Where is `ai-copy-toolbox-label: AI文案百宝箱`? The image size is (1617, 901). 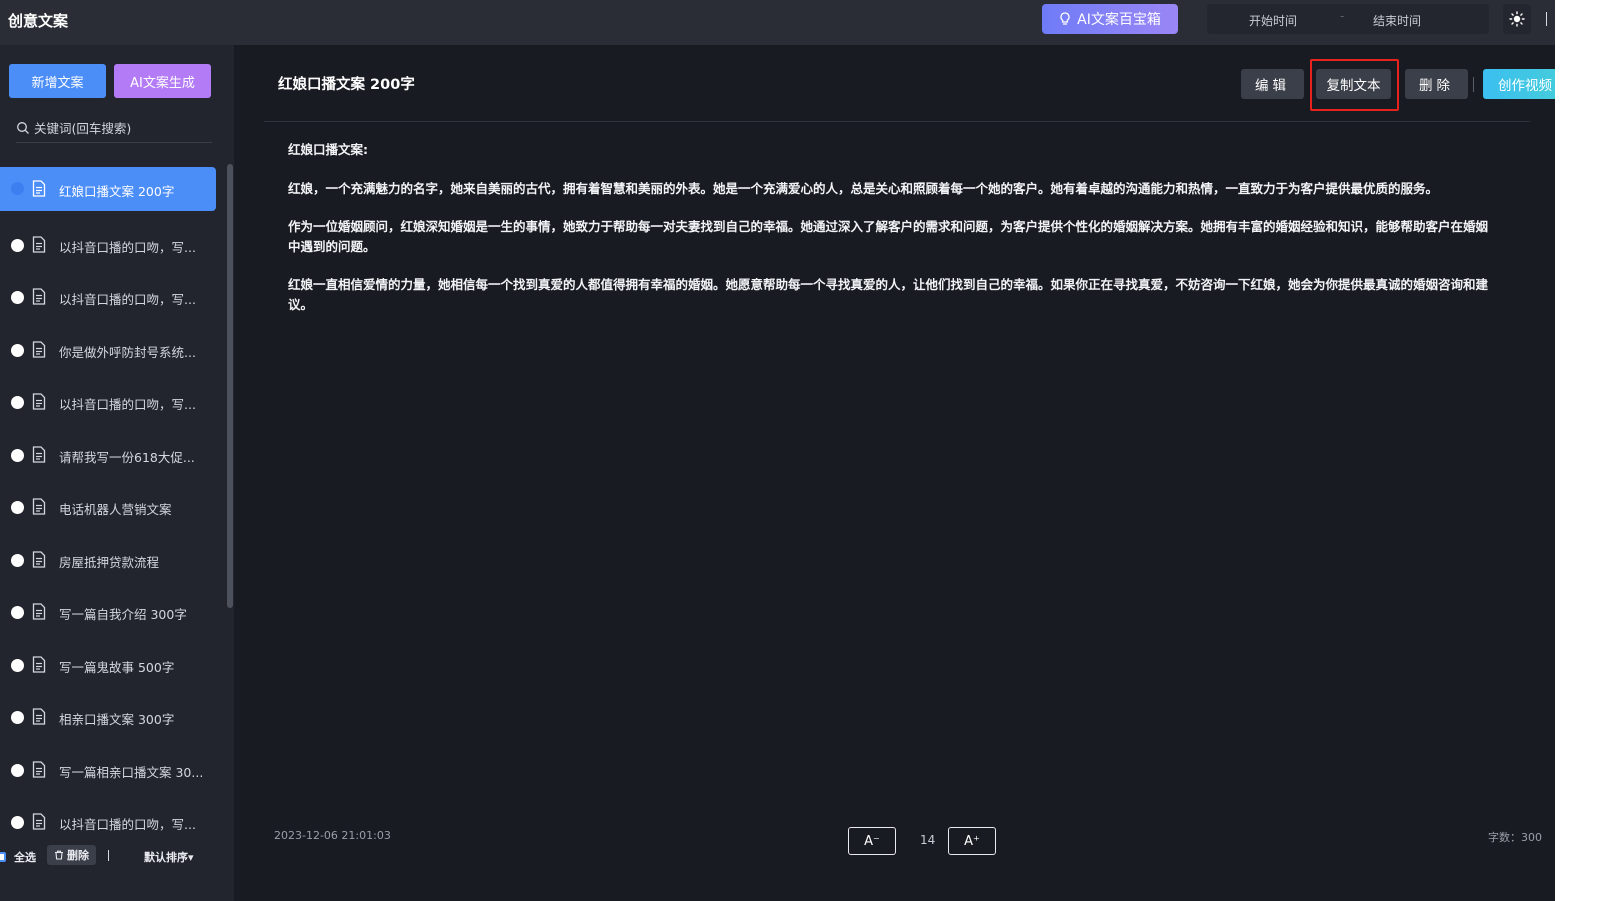 ai-copy-toolbox-label: AI文案百宝箱 is located at coordinates (1119, 20).